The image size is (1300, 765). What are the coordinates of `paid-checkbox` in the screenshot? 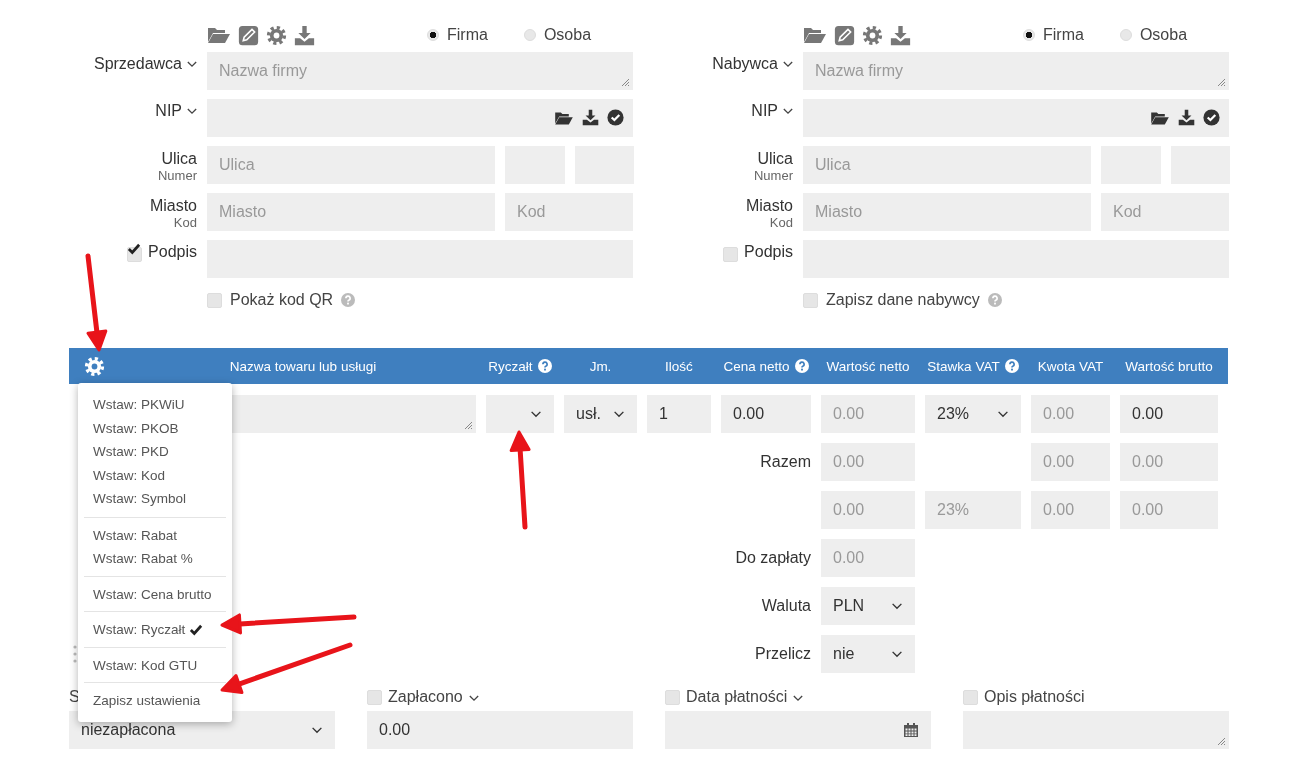 It's located at (374, 697).